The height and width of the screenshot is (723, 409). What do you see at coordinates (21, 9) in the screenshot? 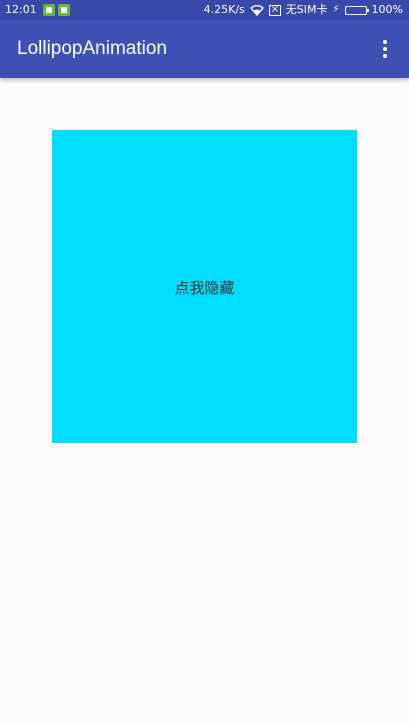
I see `status-time: 12:01` at bounding box center [21, 9].